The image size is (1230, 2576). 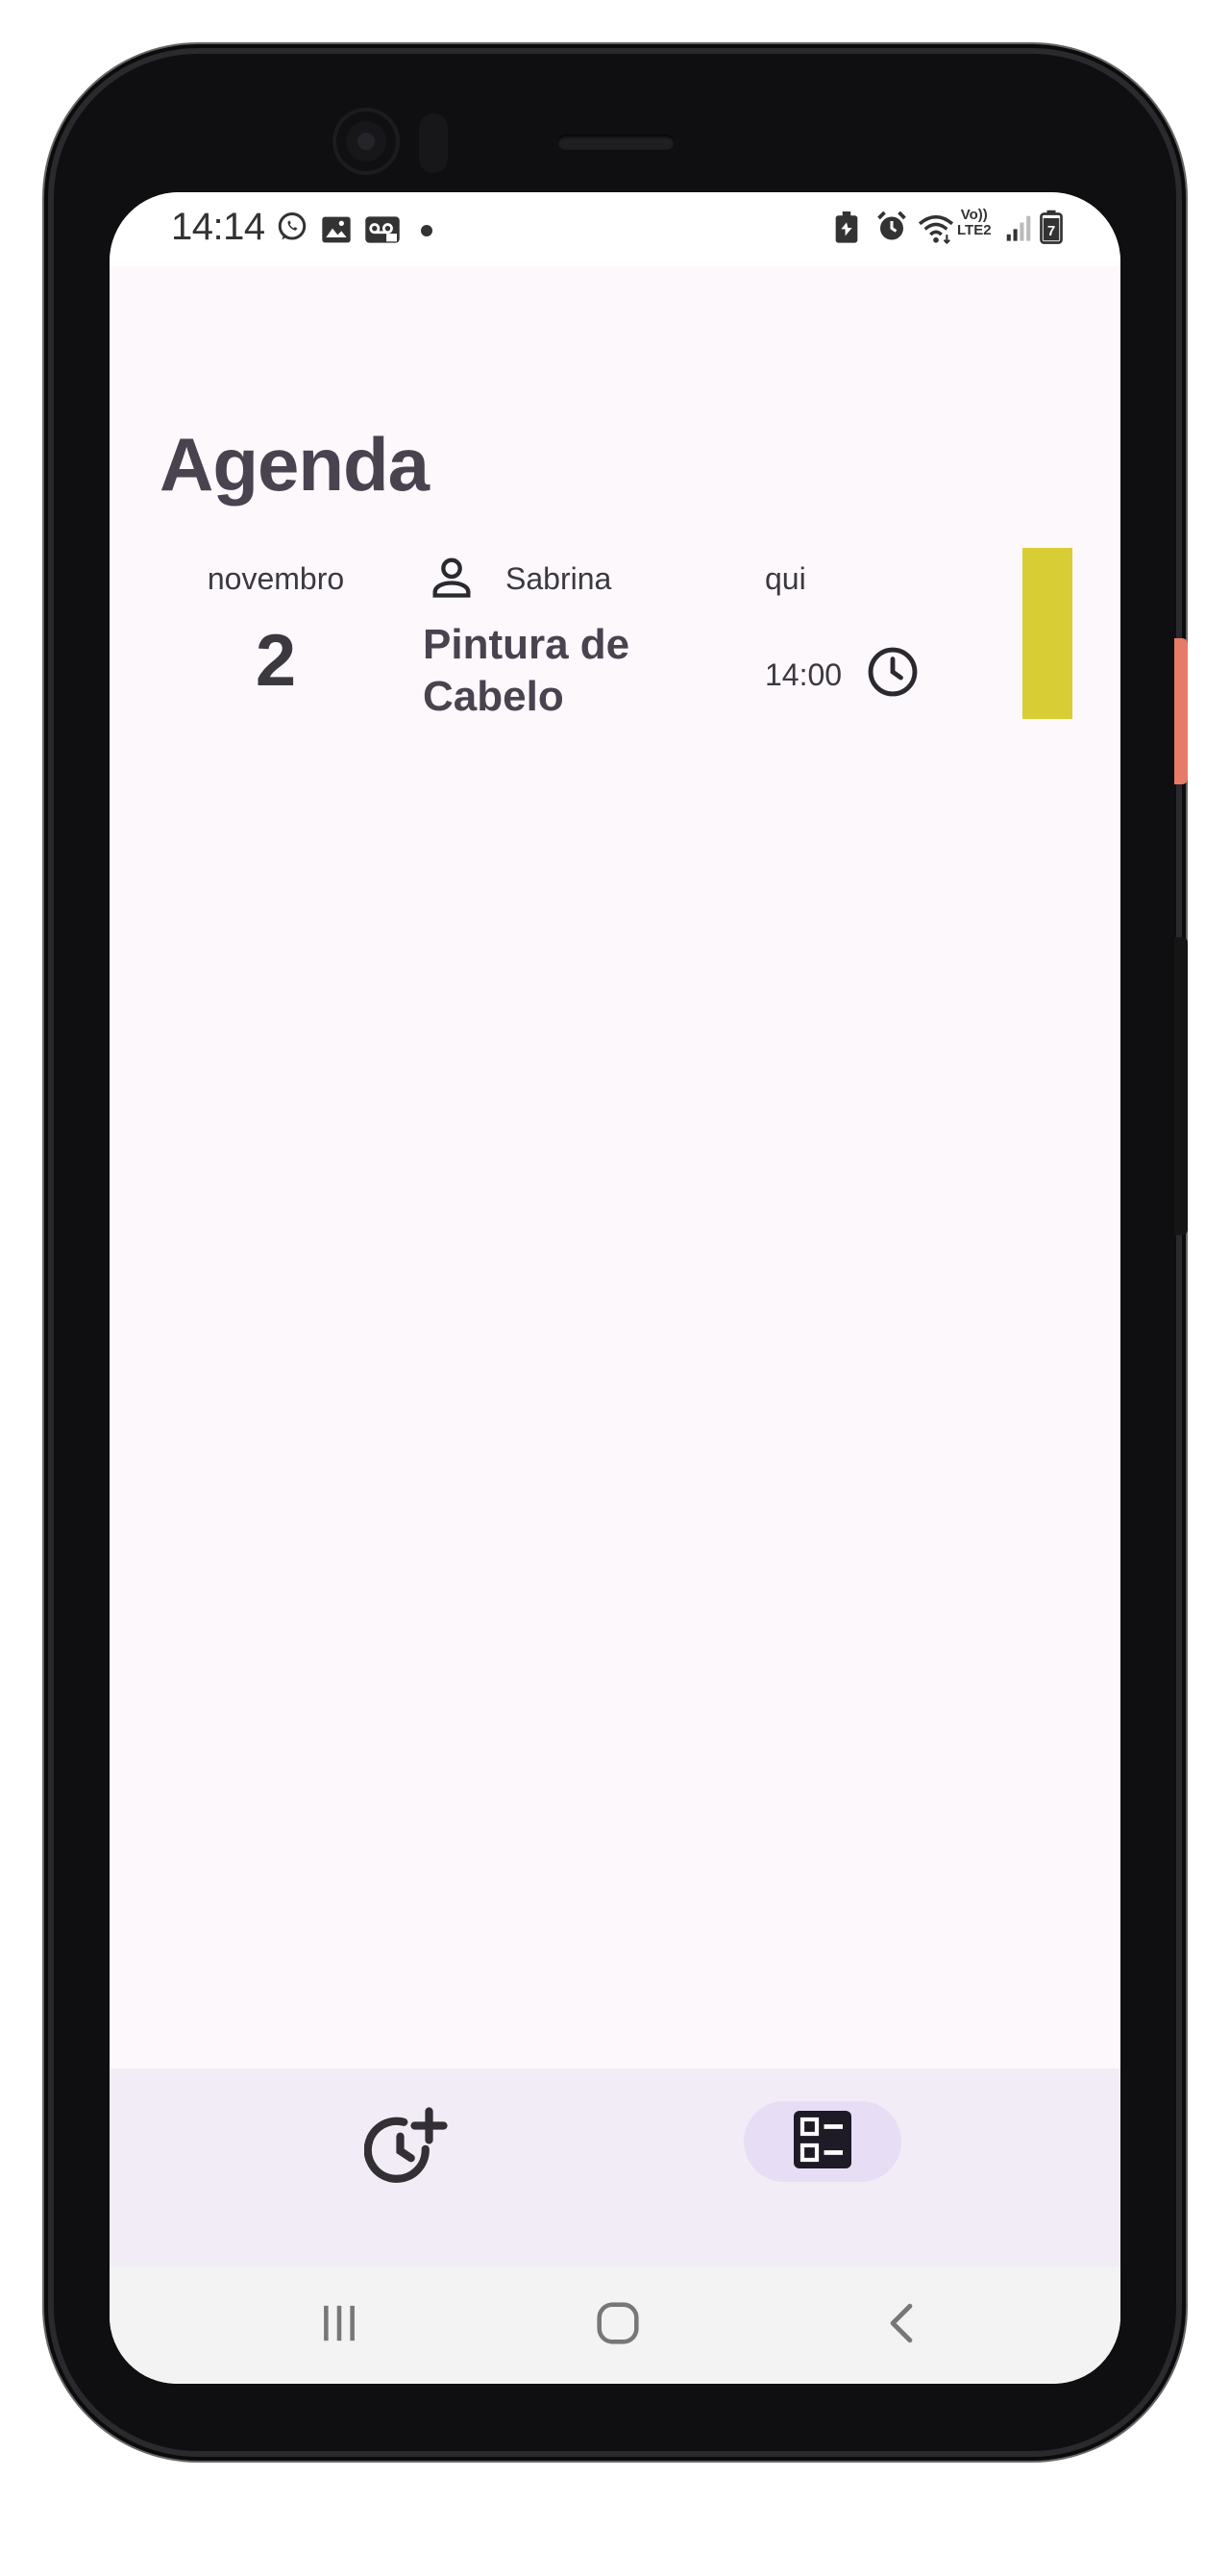 I want to click on volte-lte2-icon: Vo)) LTE2, so click(x=975, y=223).